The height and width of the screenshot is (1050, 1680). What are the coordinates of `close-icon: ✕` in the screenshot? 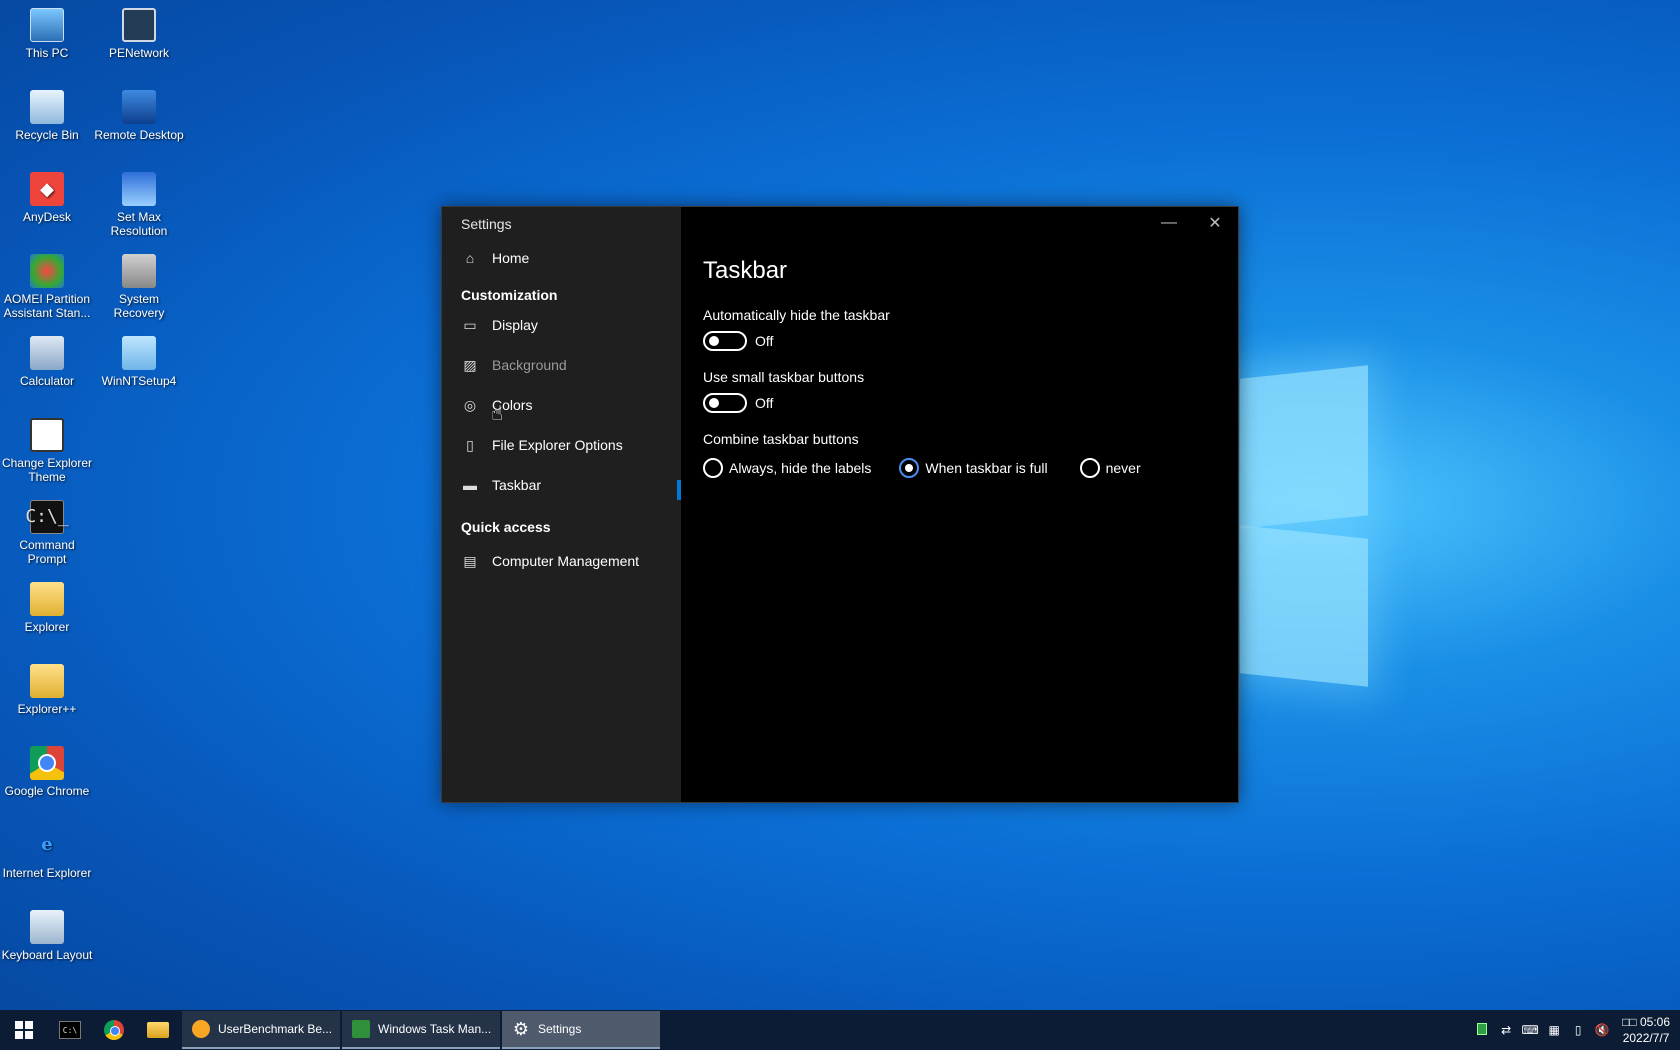 It's located at (1215, 223).